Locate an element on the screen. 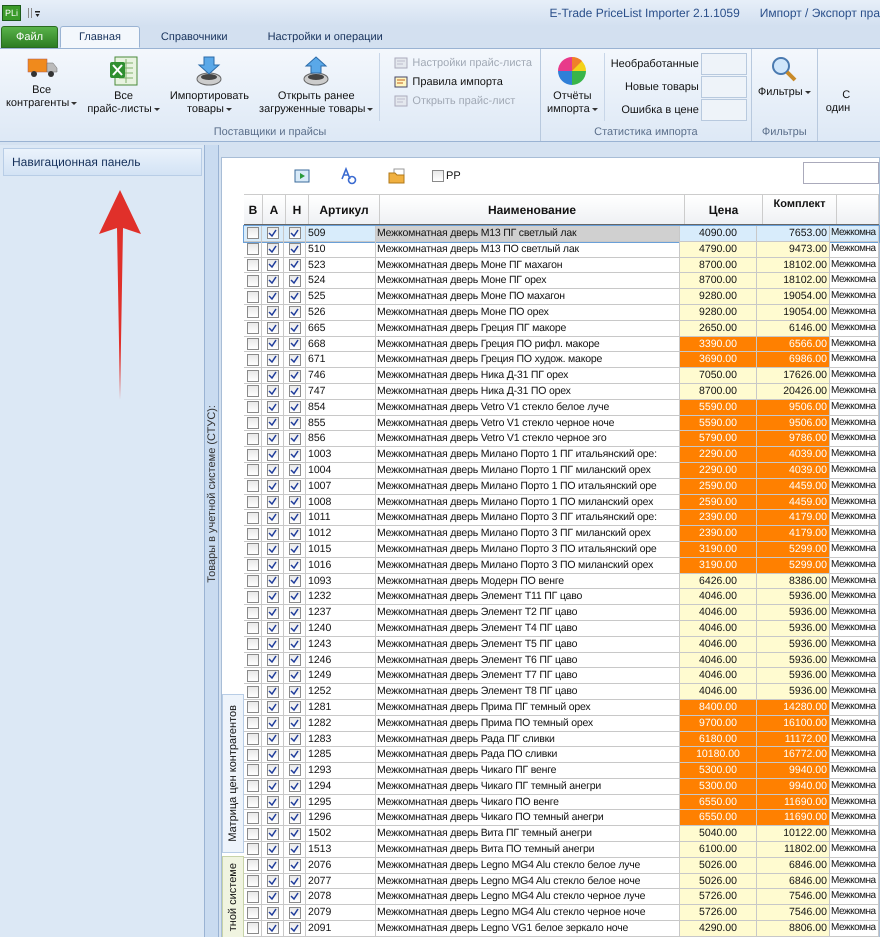 The height and width of the screenshot is (937, 880). table-row: 1003 Межкомнатная дверь Милано Порто 1 ПГ итальянский оре: 2290.00 4039.00 Межкомна is located at coordinates (561, 455).